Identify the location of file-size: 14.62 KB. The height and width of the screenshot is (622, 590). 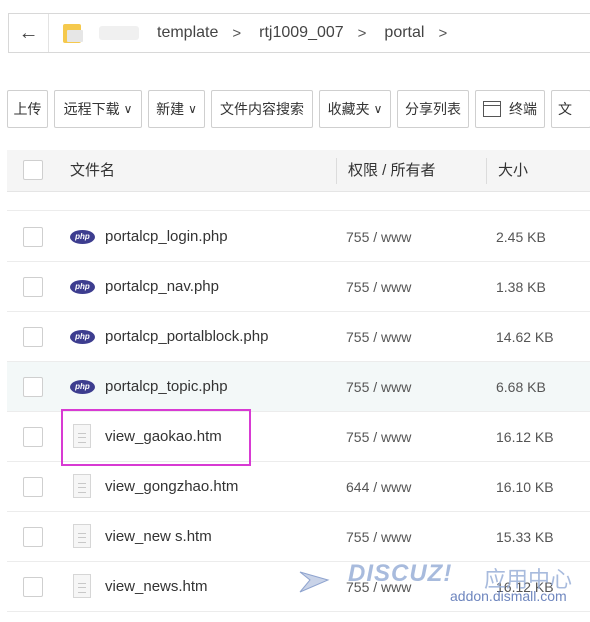
(525, 337).